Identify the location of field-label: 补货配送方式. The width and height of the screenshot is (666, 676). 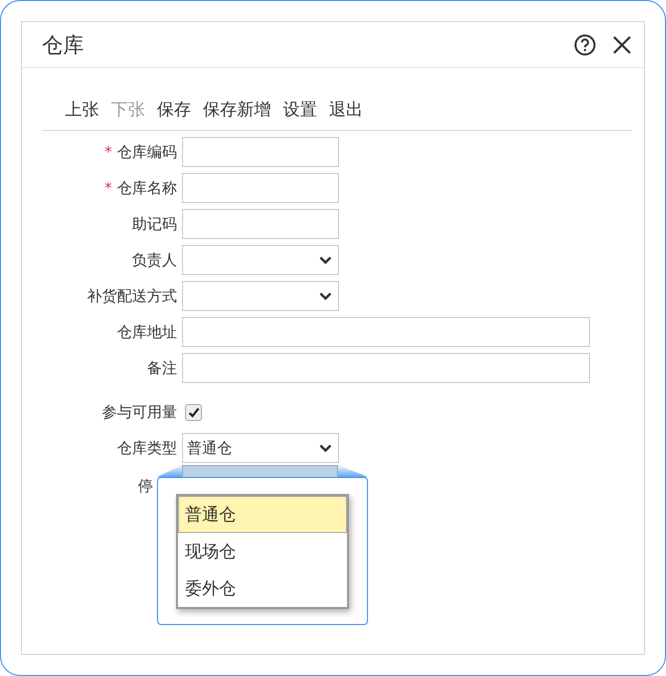
(131, 296).